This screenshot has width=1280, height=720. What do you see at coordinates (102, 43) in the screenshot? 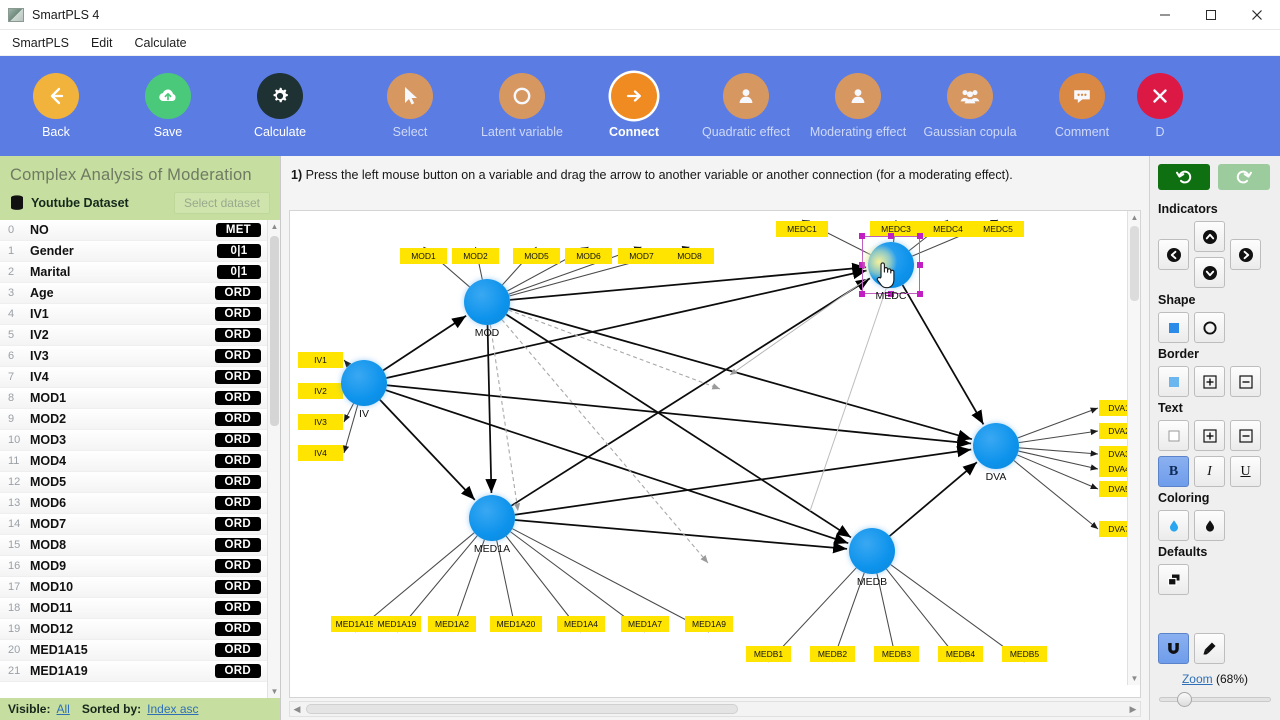
I see `menu-item-edit: Edit` at bounding box center [102, 43].